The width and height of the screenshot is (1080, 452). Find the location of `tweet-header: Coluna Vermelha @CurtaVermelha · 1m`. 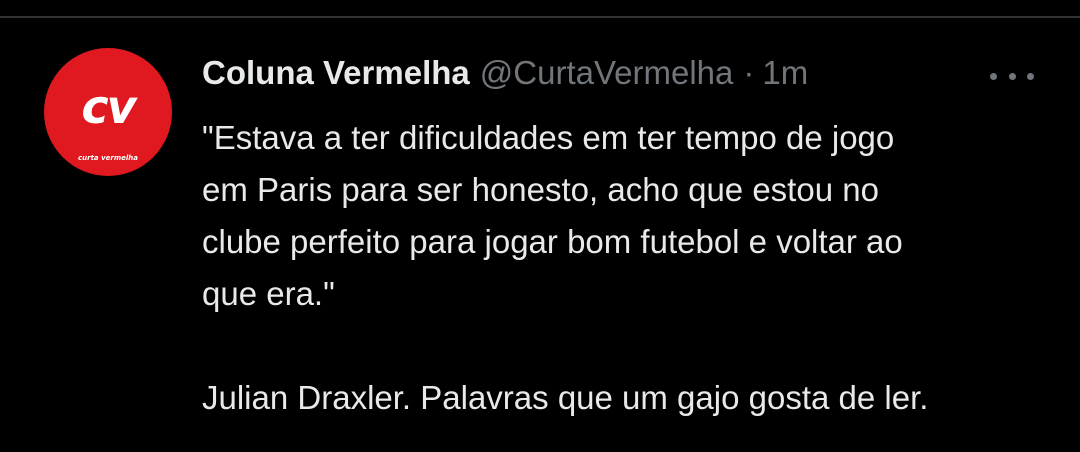

tweet-header: Coluna Vermelha @CurtaVermelha · 1m is located at coordinates (505, 73).